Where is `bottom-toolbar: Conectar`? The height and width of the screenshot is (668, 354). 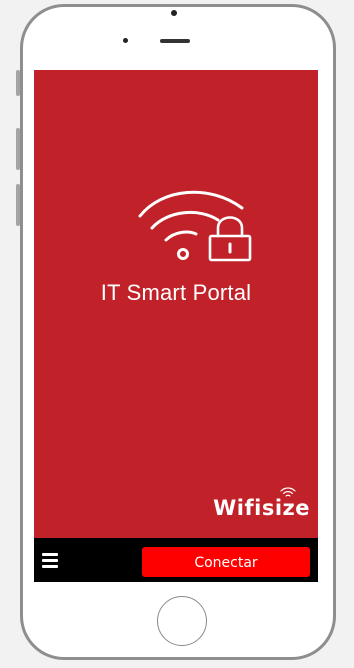
bottom-toolbar: Conectar is located at coordinates (176, 560).